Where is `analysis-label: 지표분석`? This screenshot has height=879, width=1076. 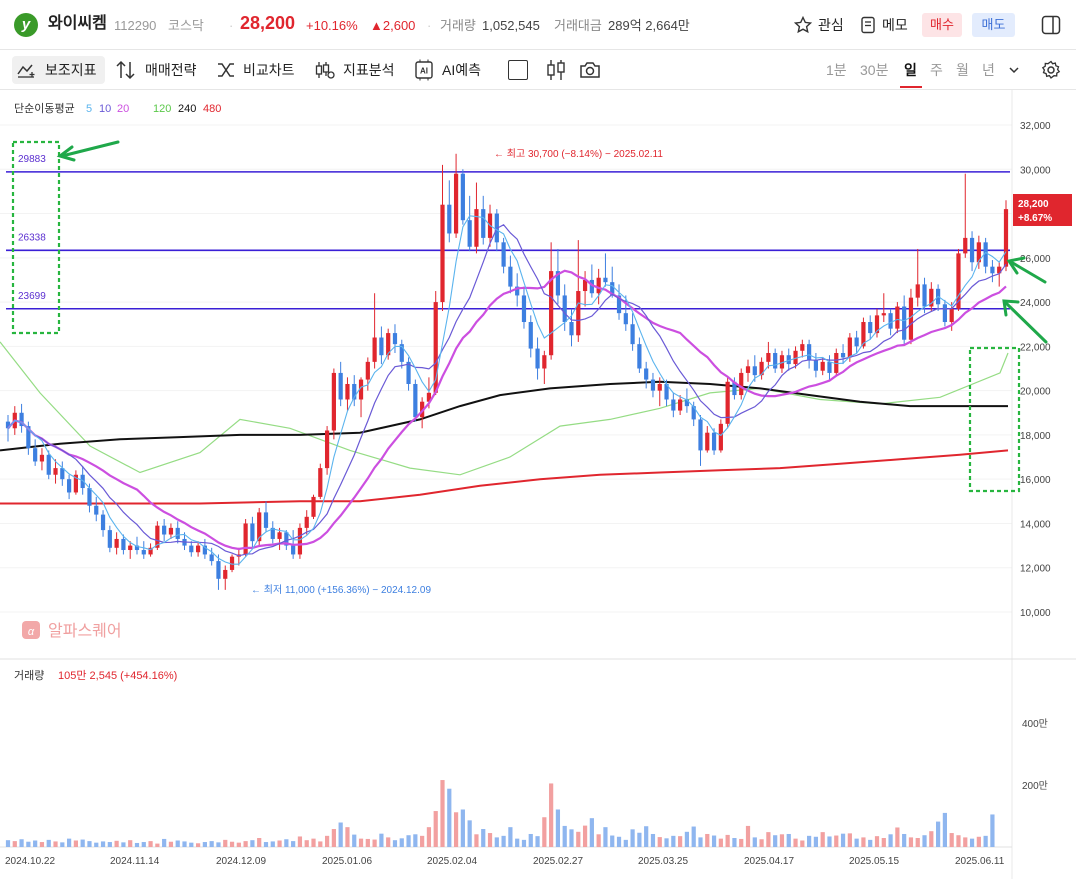 analysis-label: 지표분석 is located at coordinates (369, 70).